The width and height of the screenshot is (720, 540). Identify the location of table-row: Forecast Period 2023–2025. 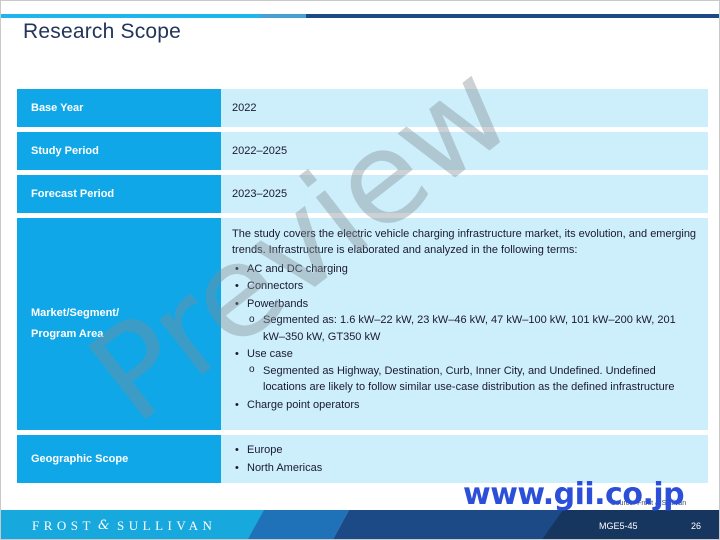
(362, 194).